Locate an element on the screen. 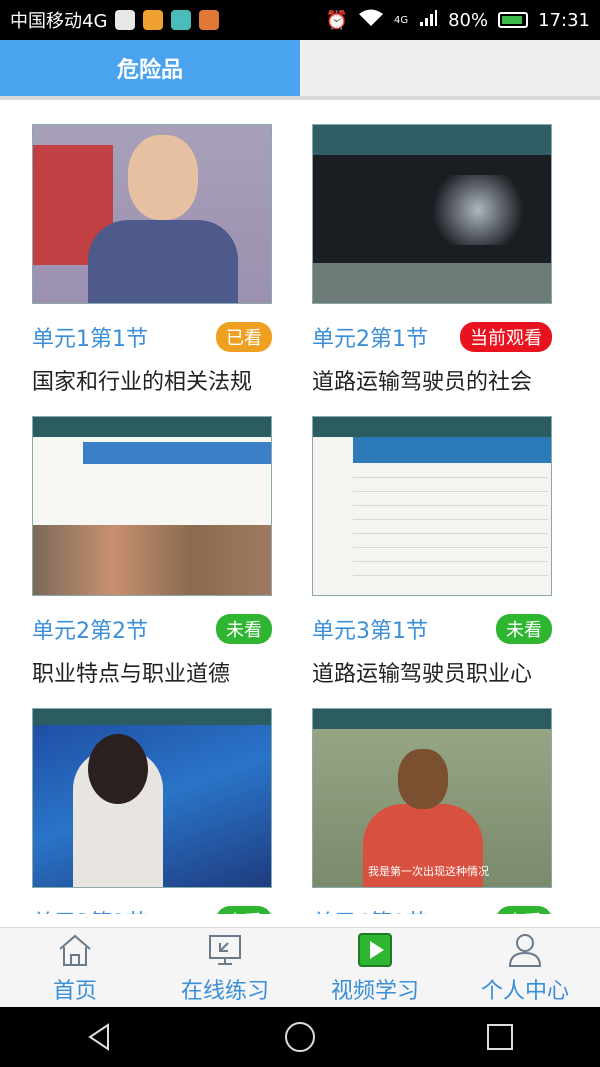 This screenshot has width=600, height=1067. bottom-nav: 首页 在线练习 视频学习 个人中心 is located at coordinates (300, 967).